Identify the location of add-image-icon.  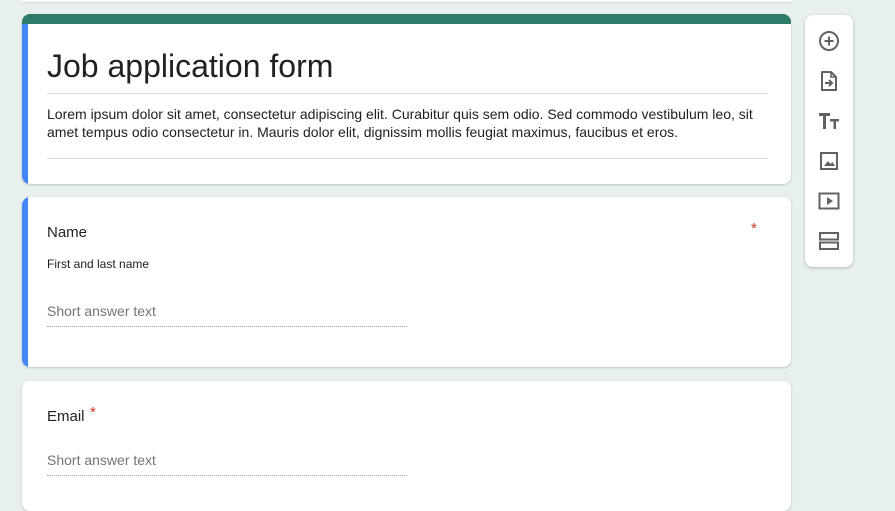
(829, 161).